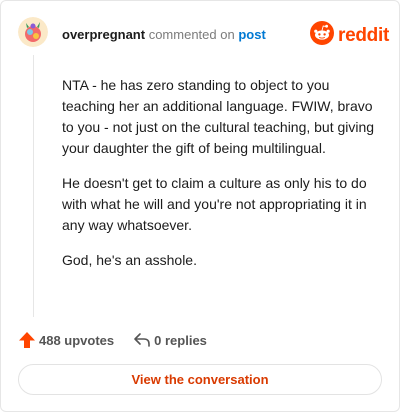 The width and height of the screenshot is (400, 412). I want to click on avatar, so click(33, 32).